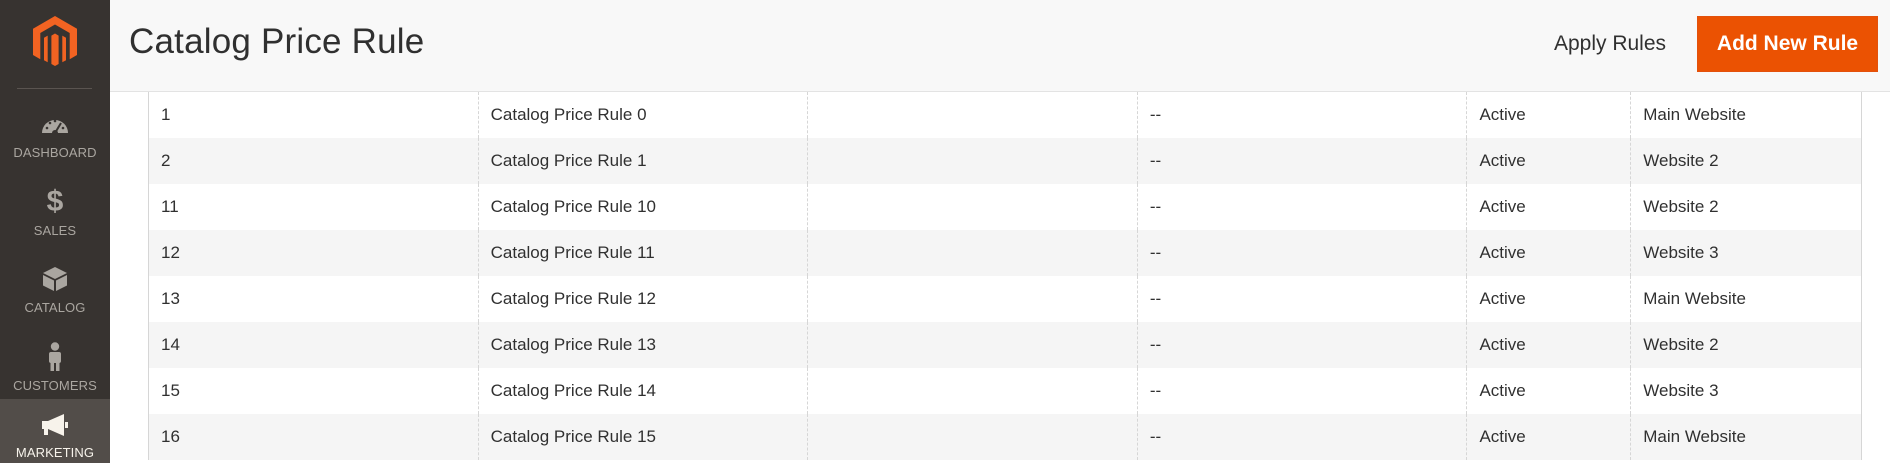 This screenshot has width=1890, height=463. What do you see at coordinates (644, 391) in the screenshot?
I see `cell-rule-name: Catalog Price Rule 14` at bounding box center [644, 391].